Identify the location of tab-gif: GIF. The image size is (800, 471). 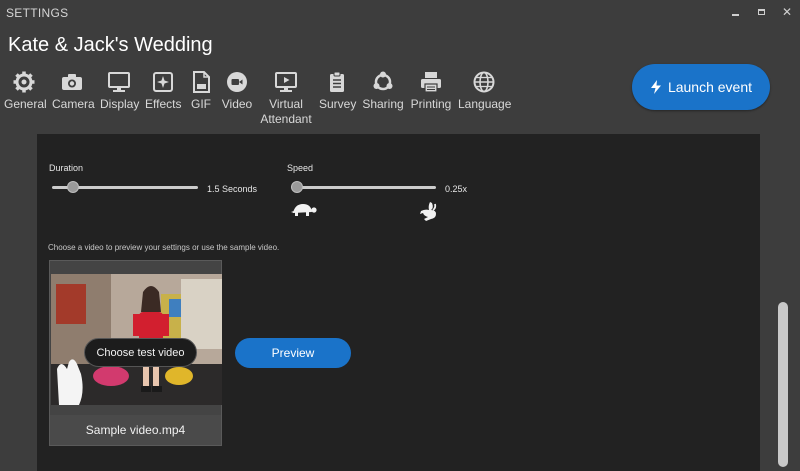
(201, 90).